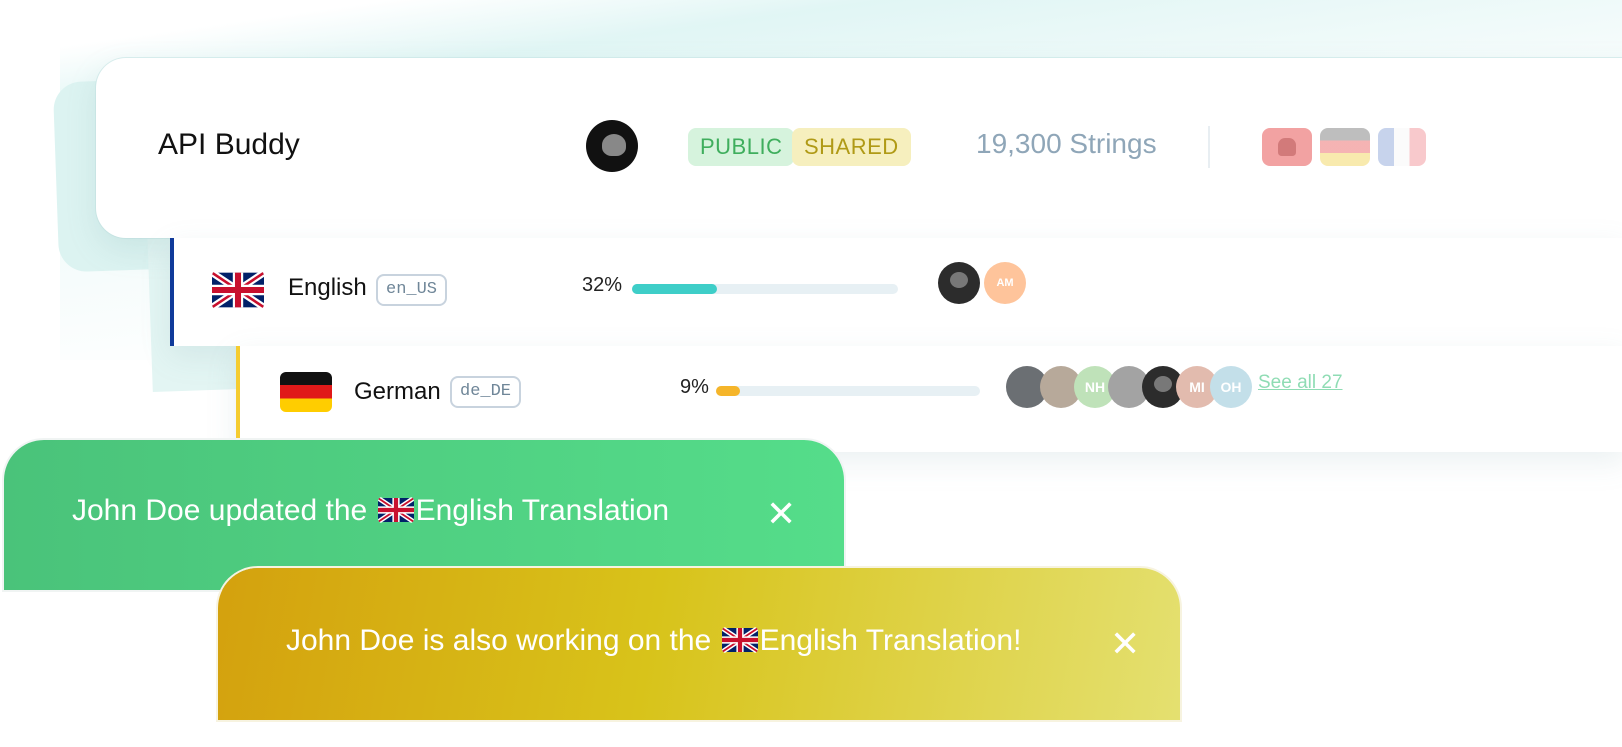 This screenshot has width=1622, height=747. I want to click on toast-text: John Doe is also working on the, so click(503, 640).